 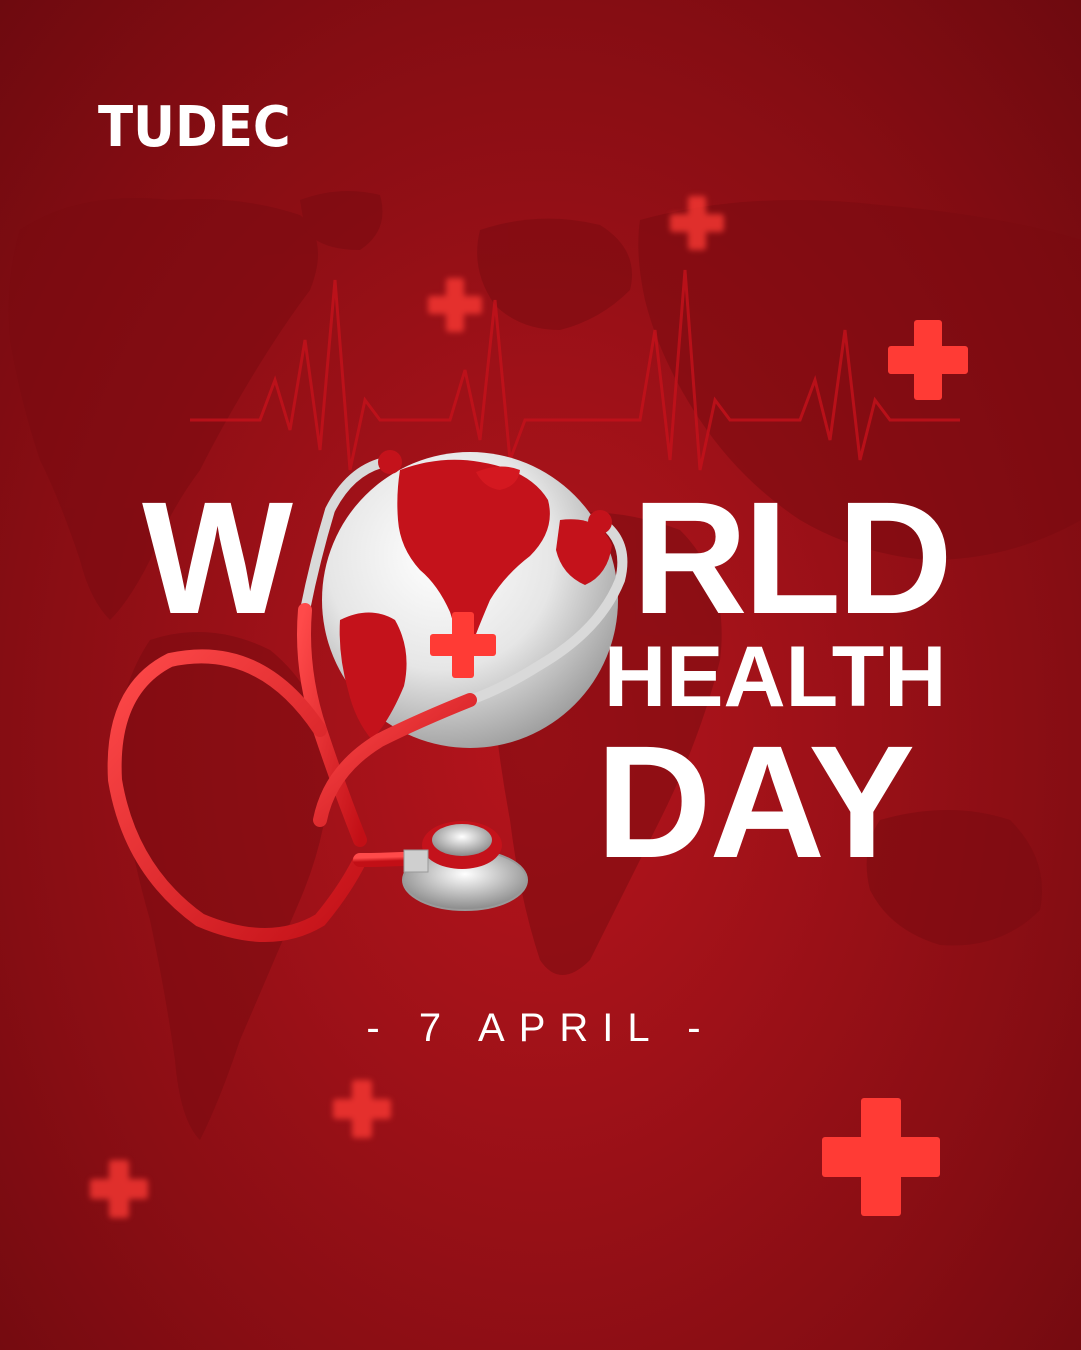 What do you see at coordinates (218, 557) in the screenshot?
I see `headline-letter-w: W` at bounding box center [218, 557].